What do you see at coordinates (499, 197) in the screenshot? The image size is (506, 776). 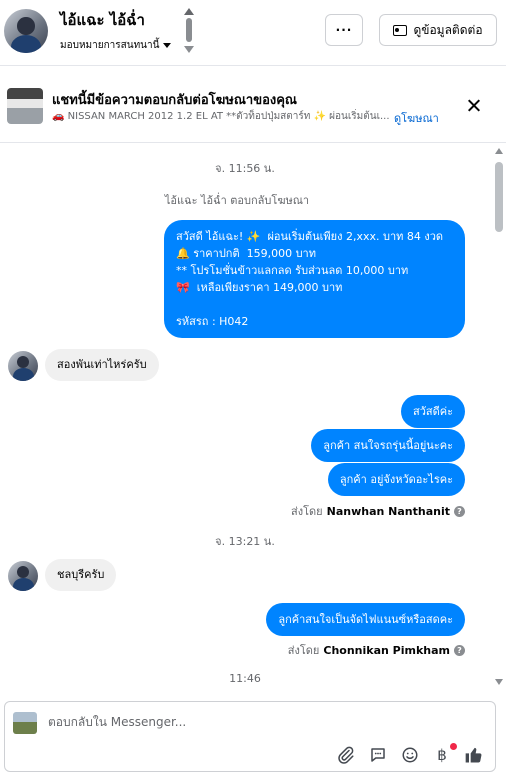 I see `scroll-thumb` at bounding box center [499, 197].